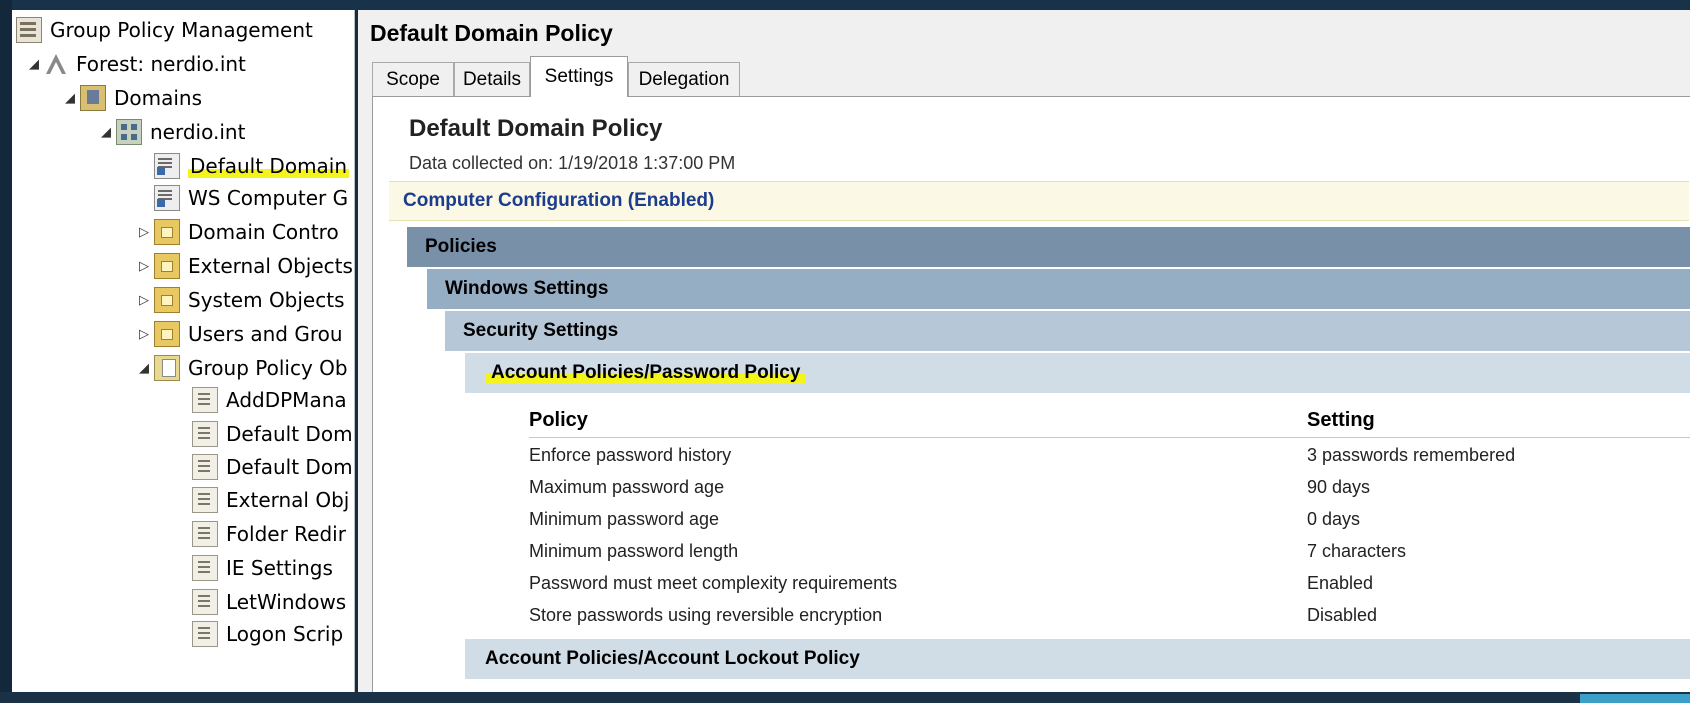 This screenshot has height=703, width=1690. What do you see at coordinates (1077, 373) in the screenshot?
I see `section-password-policy: Account Policies/Password Policy` at bounding box center [1077, 373].